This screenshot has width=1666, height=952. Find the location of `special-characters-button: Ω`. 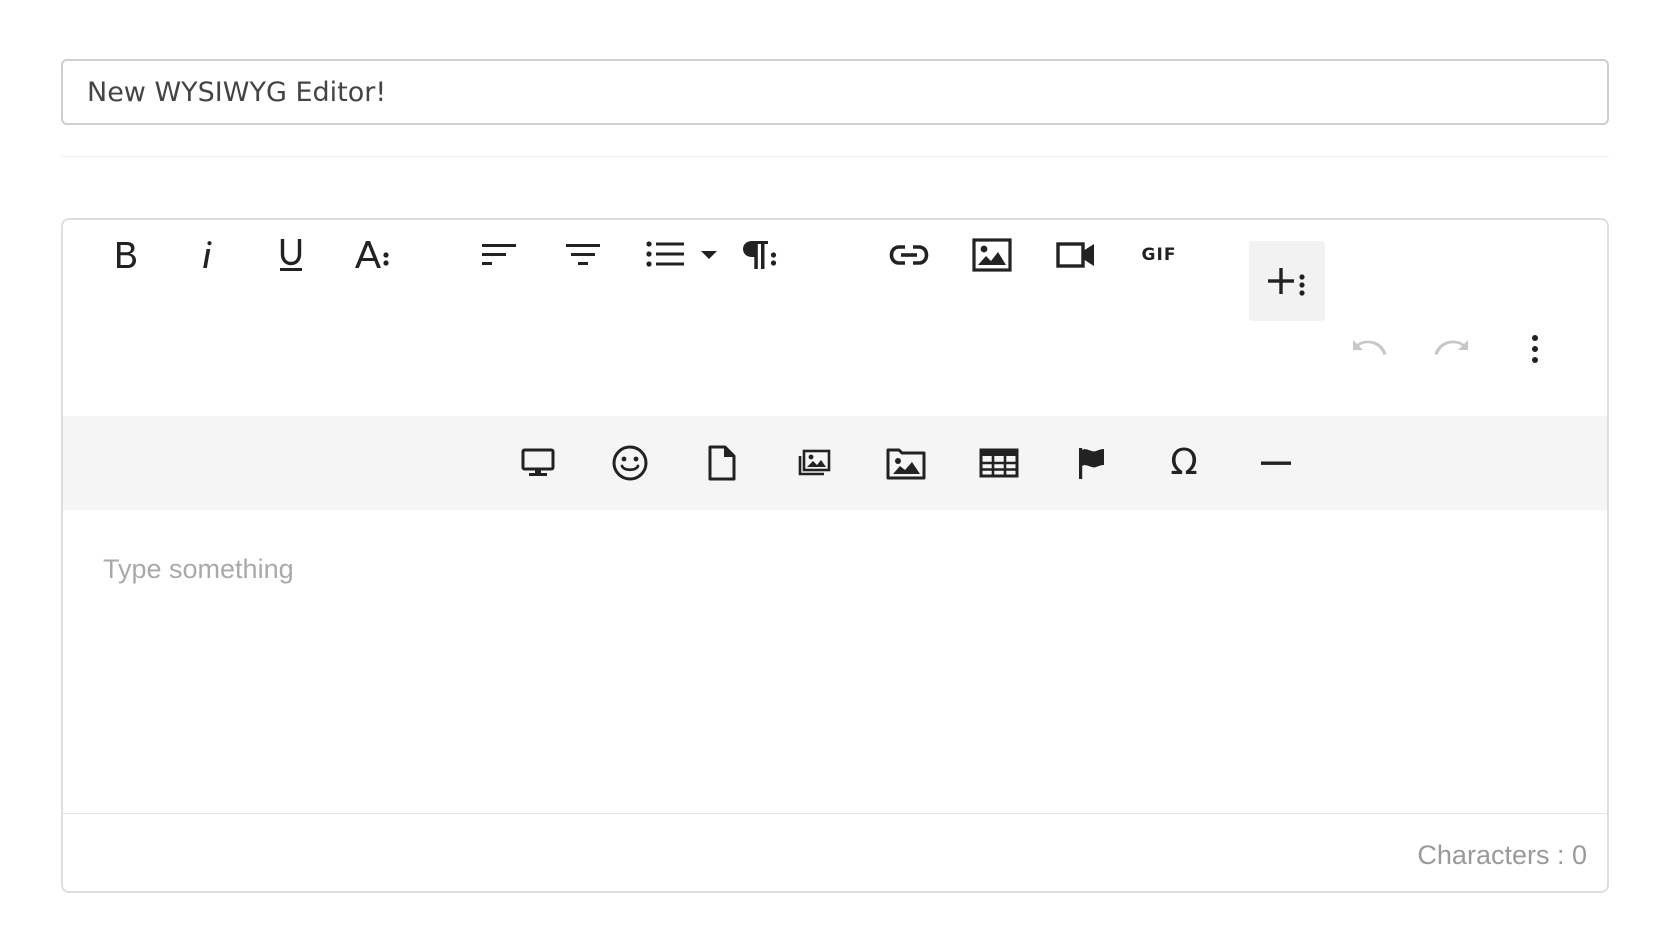

special-characters-button: Ω is located at coordinates (1184, 463).